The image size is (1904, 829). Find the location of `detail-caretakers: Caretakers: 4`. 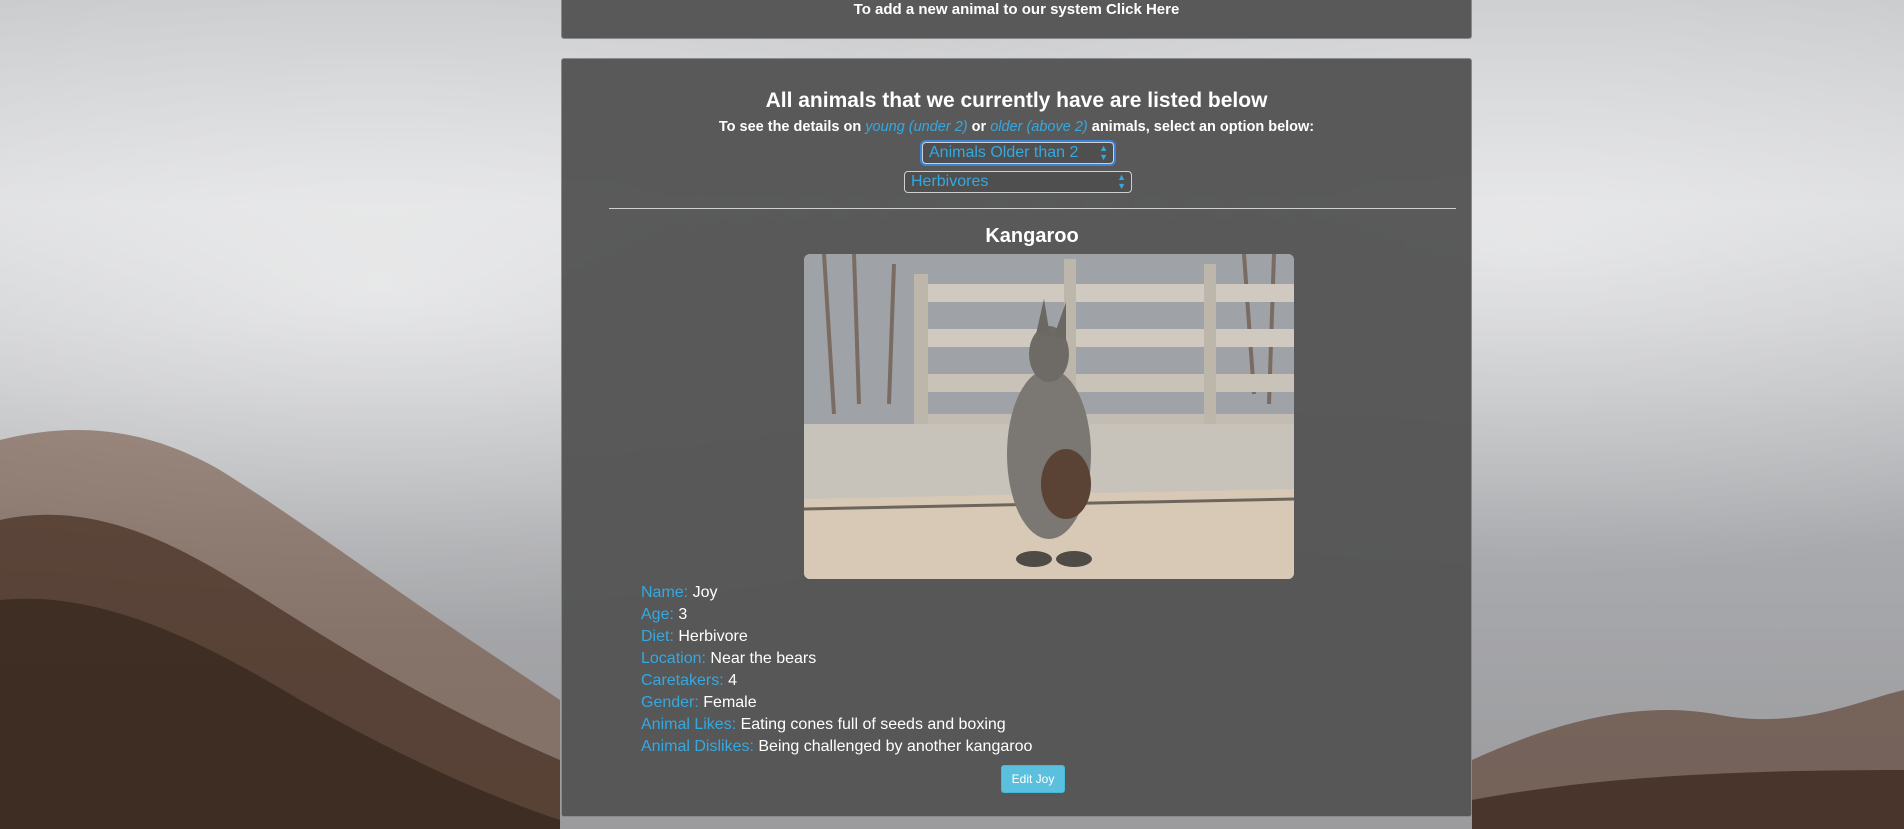

detail-caretakers: Caretakers: 4 is located at coordinates (836, 681).